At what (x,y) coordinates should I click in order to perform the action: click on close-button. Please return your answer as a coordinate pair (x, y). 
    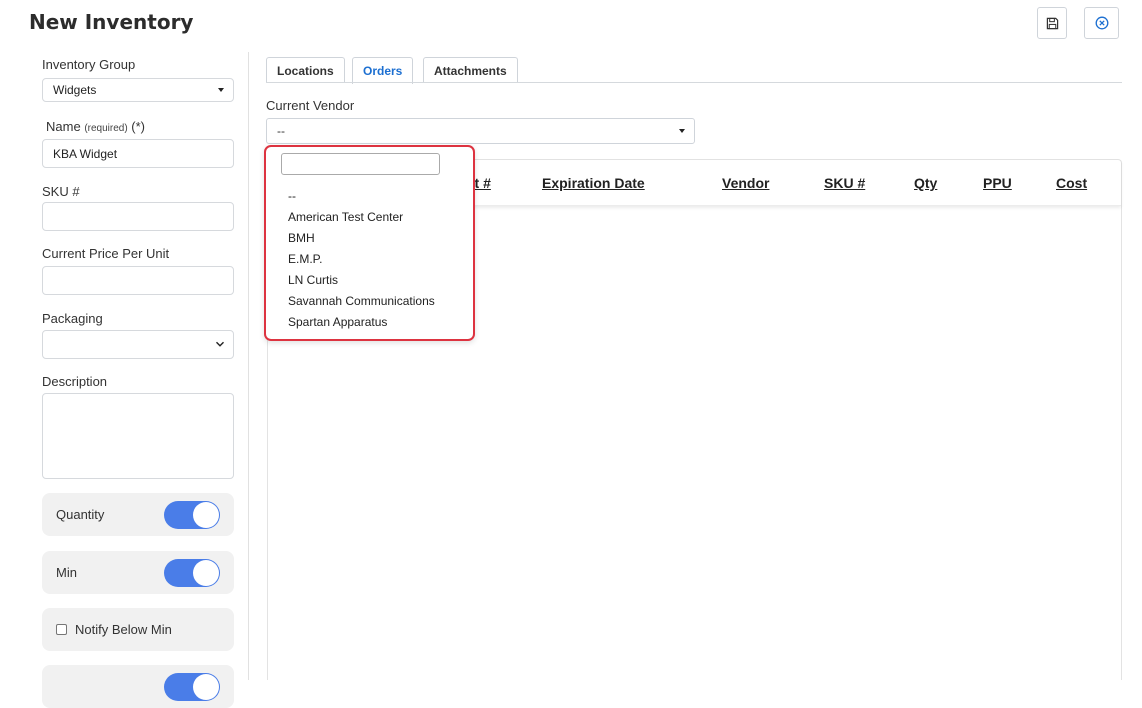
    Looking at the image, I should click on (1101, 23).